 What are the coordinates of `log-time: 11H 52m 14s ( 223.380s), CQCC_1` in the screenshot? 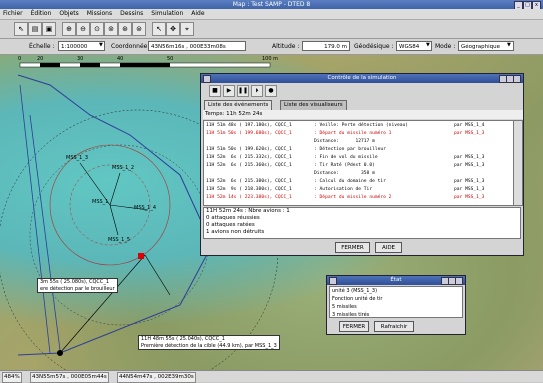 It's located at (249, 197).